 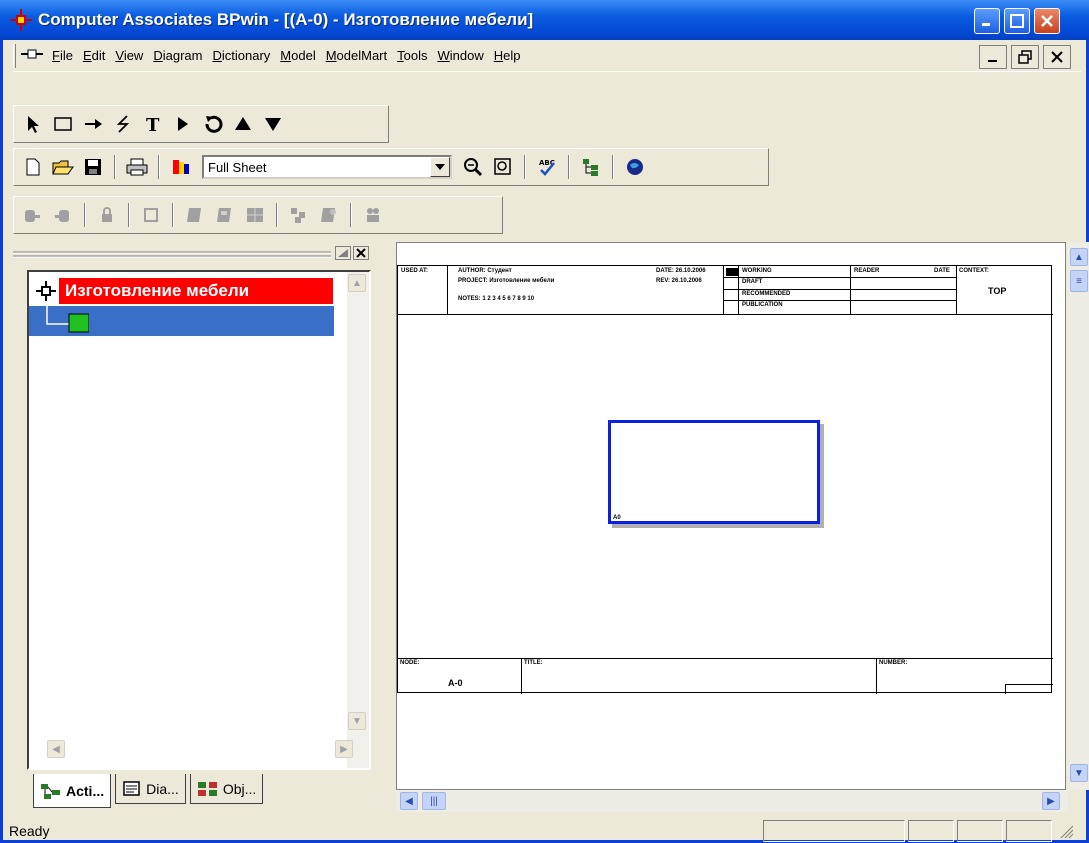 I want to click on bpwin-app-icon, so click(x=21, y=20).